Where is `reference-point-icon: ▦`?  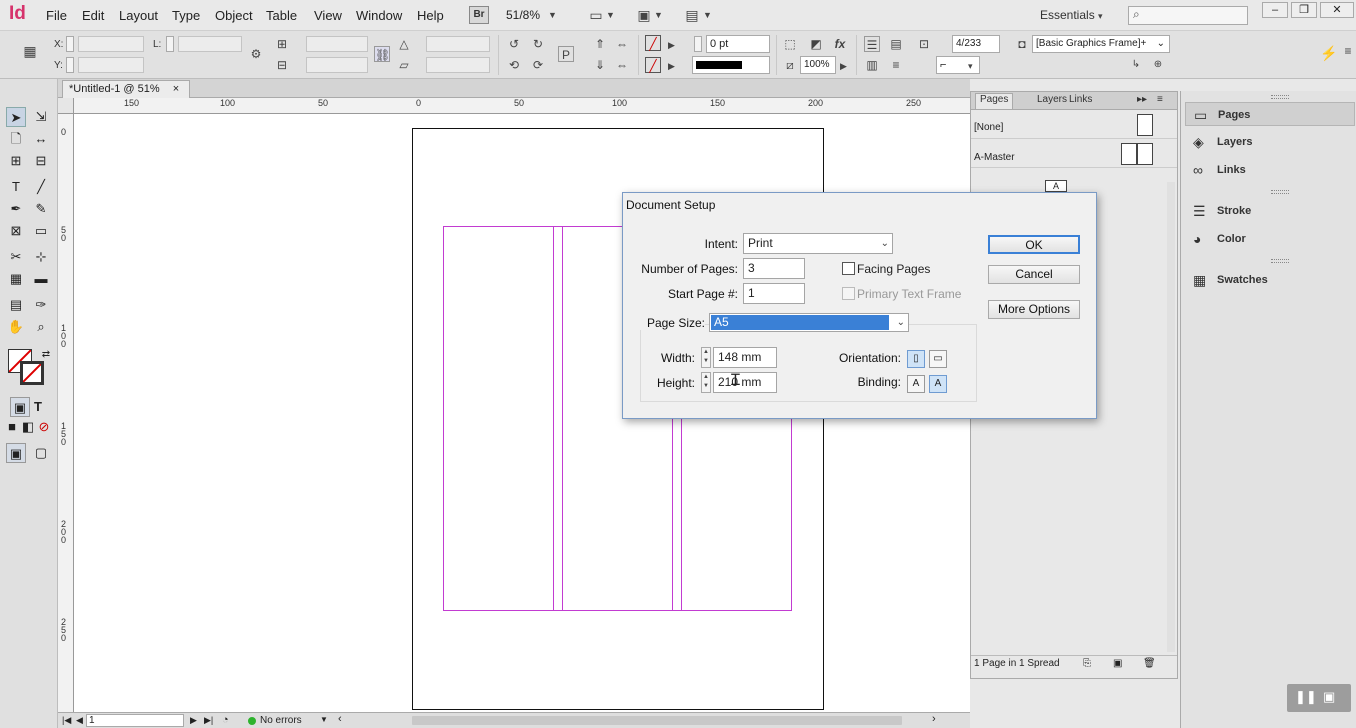 reference-point-icon: ▦ is located at coordinates (30, 51).